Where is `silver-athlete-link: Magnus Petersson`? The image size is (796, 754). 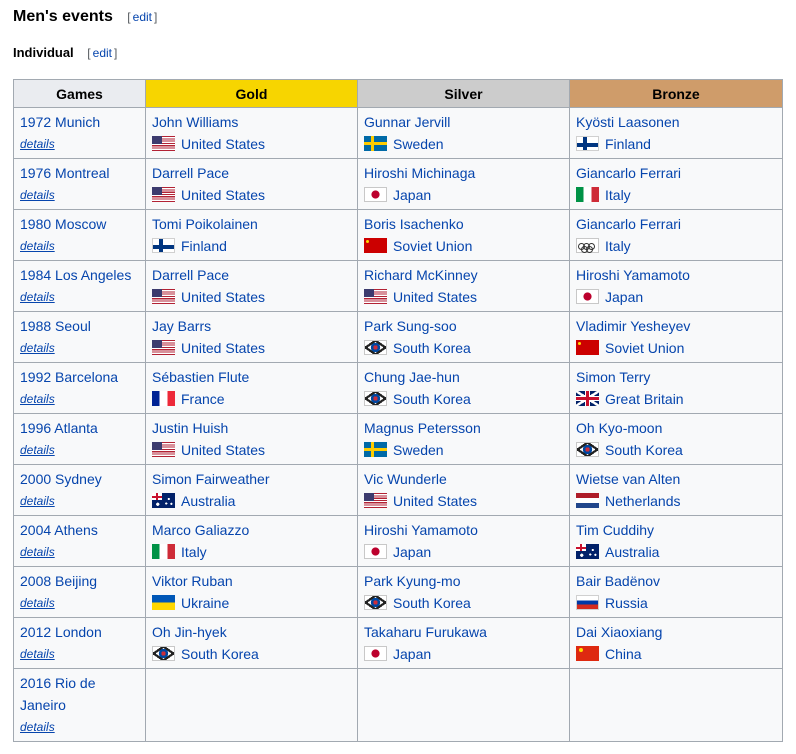 silver-athlete-link: Magnus Petersson is located at coordinates (422, 428).